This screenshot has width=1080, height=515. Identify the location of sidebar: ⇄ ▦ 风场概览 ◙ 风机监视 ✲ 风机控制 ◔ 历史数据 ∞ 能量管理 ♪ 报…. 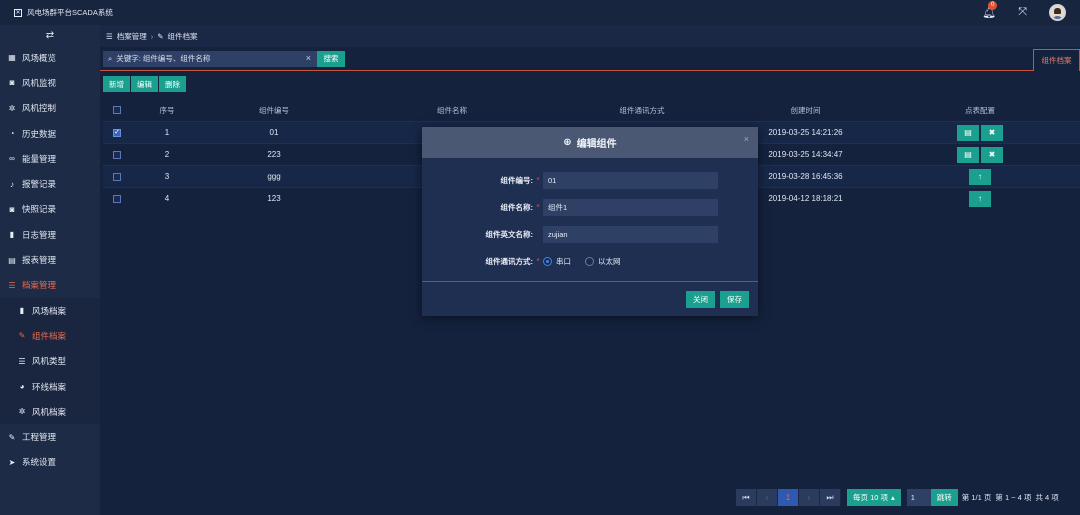
(50, 270).